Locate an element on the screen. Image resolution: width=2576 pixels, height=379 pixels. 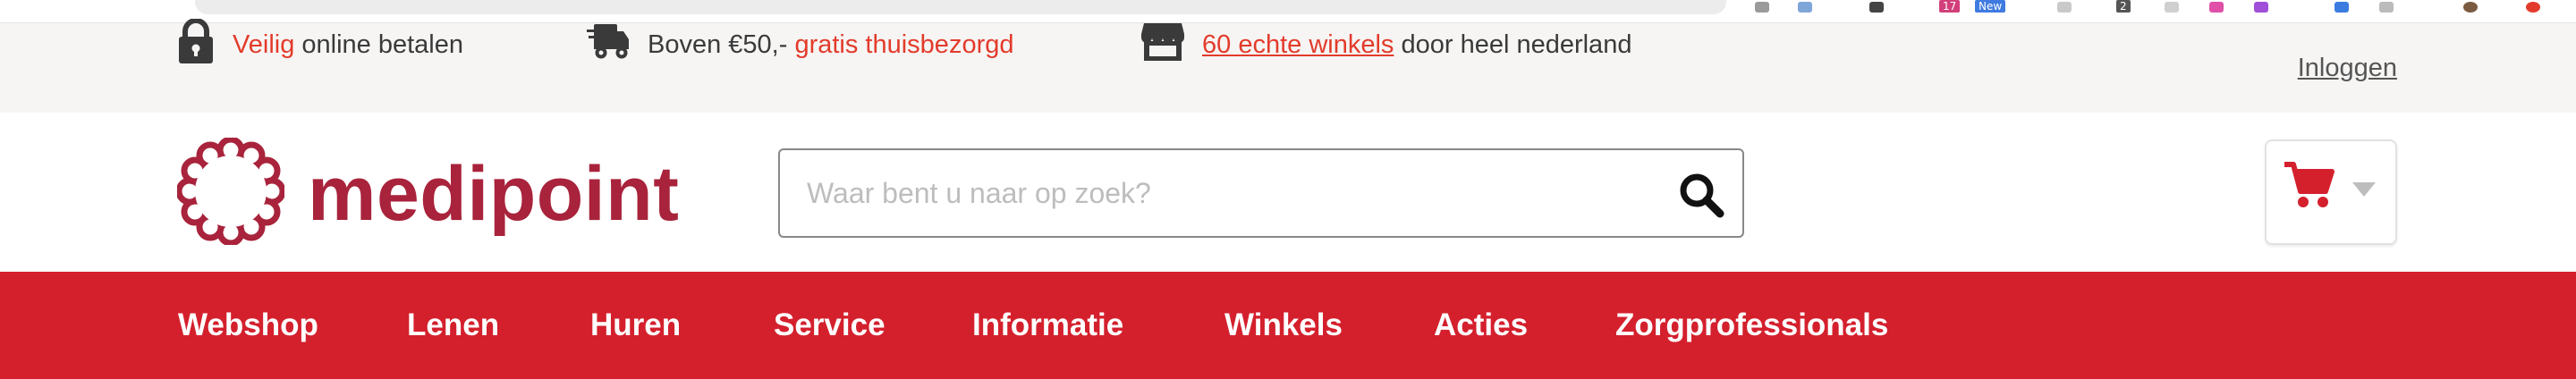
storefront-icon is located at coordinates (1162, 44).